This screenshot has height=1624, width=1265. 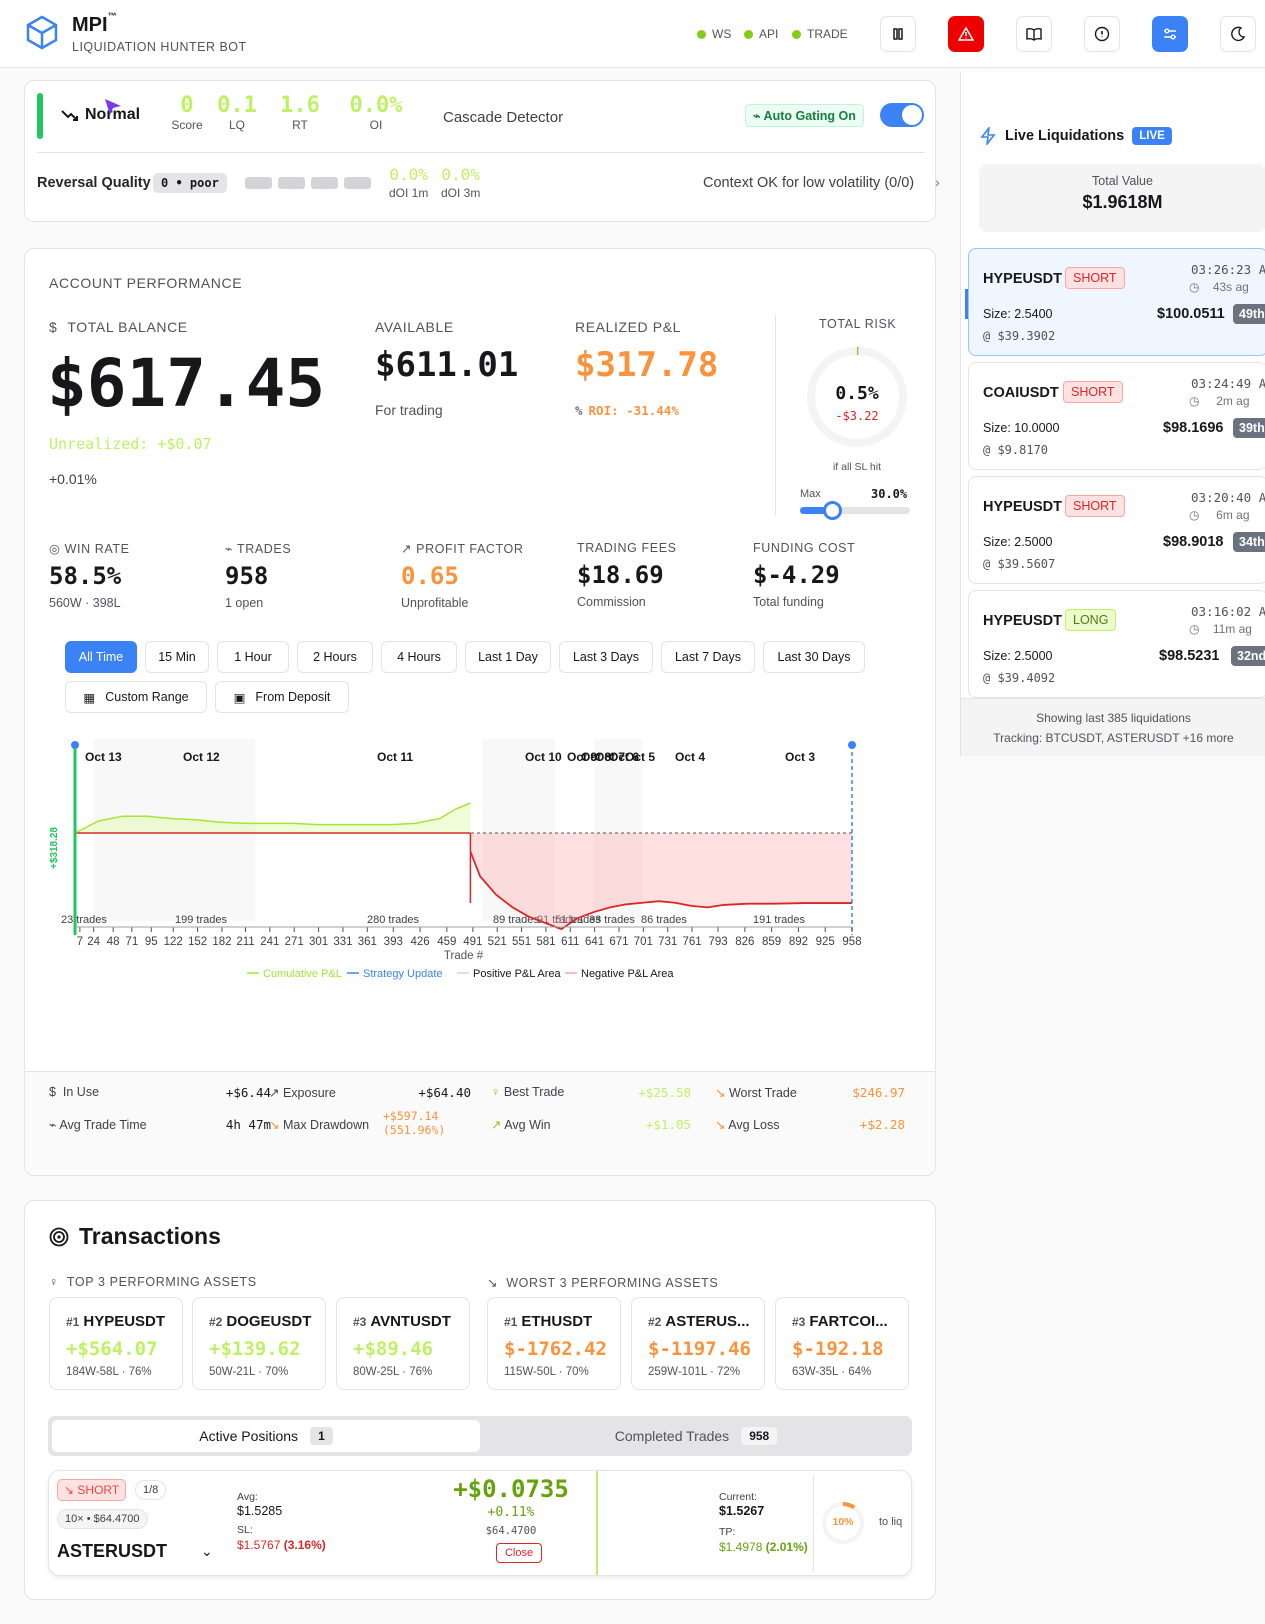 I want to click on tf-last-30-days: Last 30 Days, so click(x=814, y=657).